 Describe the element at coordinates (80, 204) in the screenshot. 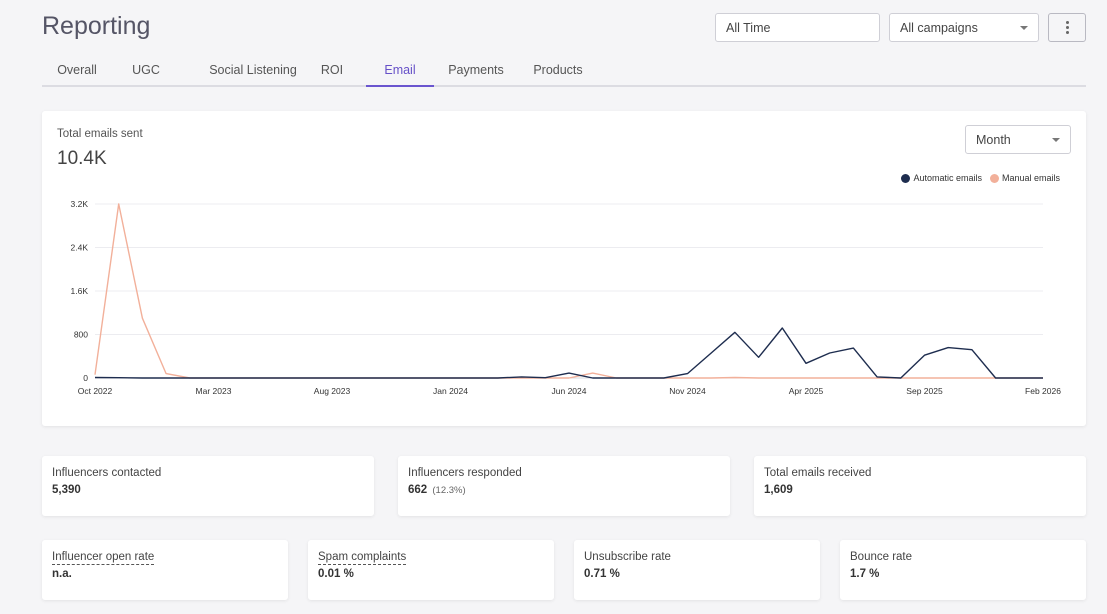

I see `y-tick-label: 3.2K` at that location.